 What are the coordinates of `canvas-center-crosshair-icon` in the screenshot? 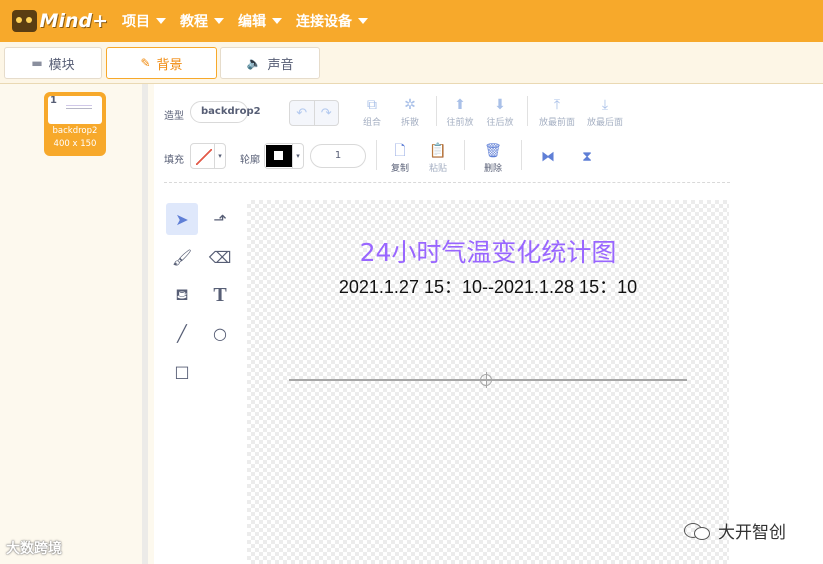 It's located at (486, 380).